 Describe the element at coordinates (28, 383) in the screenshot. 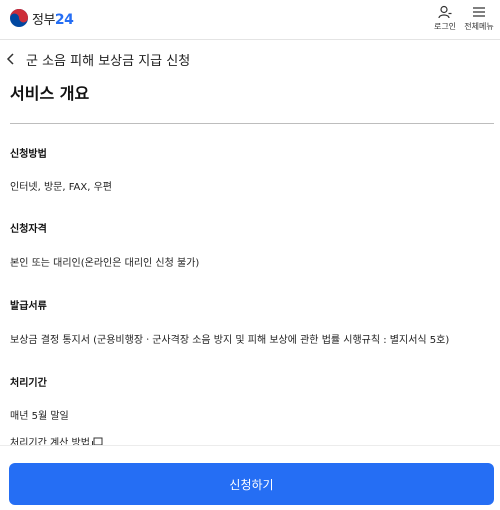

I see `item-label-period: 처리기간` at that location.